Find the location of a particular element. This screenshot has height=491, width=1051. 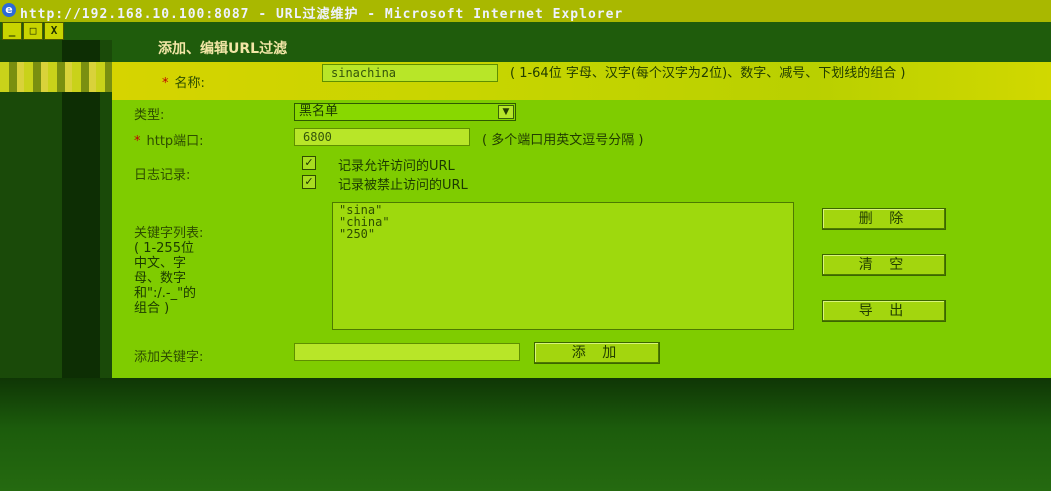

type-select: 黑名单 ▼ is located at coordinates (405, 112).